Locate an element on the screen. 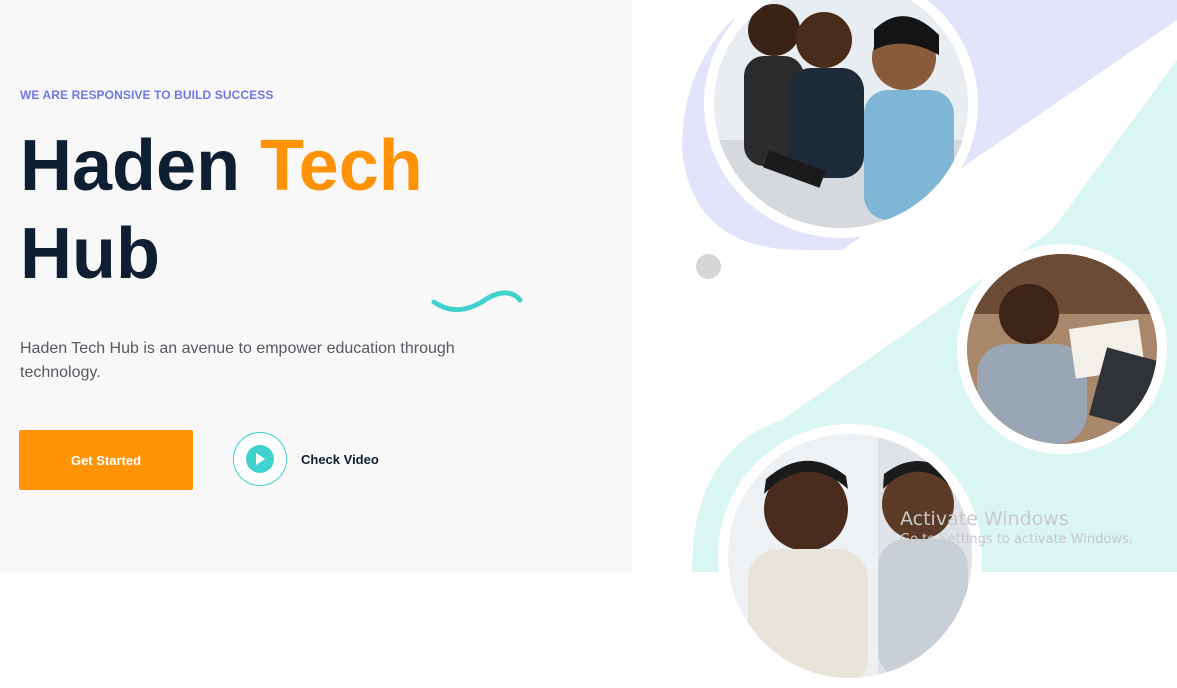 This screenshot has height=688, width=1177. check-video-label: Check Video is located at coordinates (340, 459).